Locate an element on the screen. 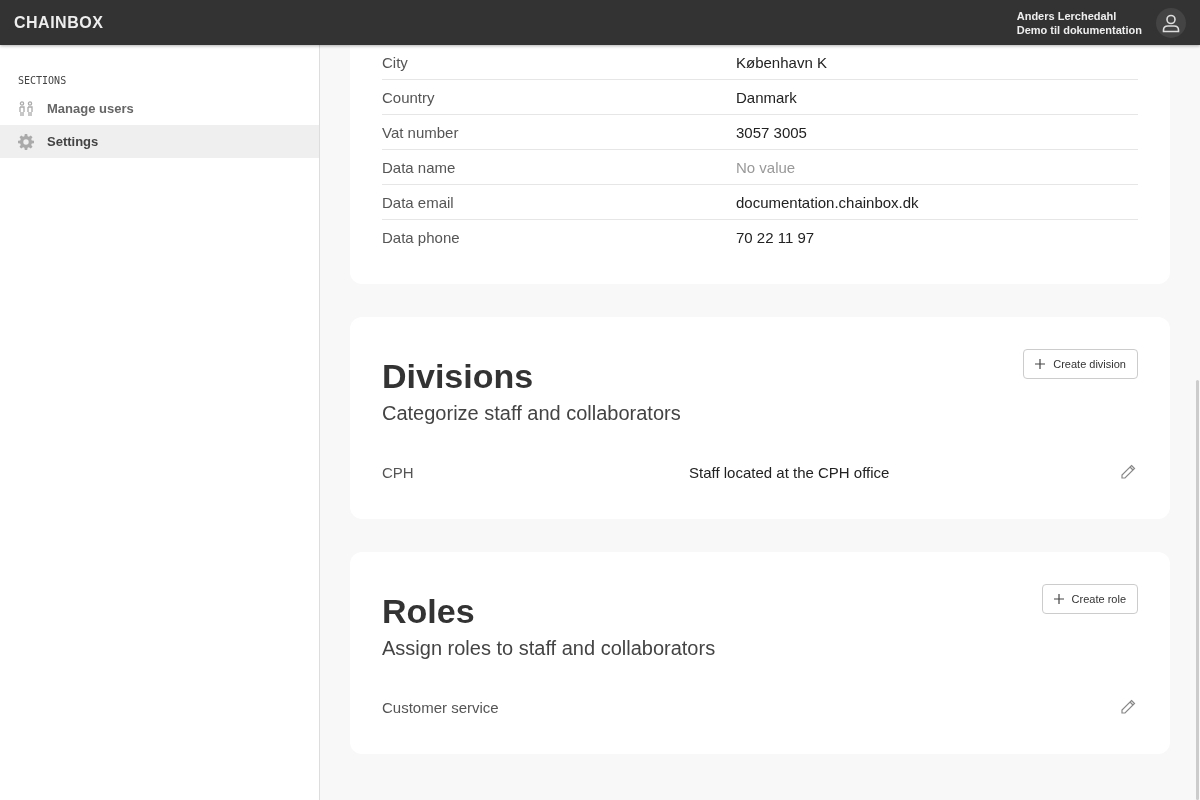 Image resolution: width=1200 pixels, height=800 pixels. section-subtitle: Categorize staff and collaborators is located at coordinates (531, 413).